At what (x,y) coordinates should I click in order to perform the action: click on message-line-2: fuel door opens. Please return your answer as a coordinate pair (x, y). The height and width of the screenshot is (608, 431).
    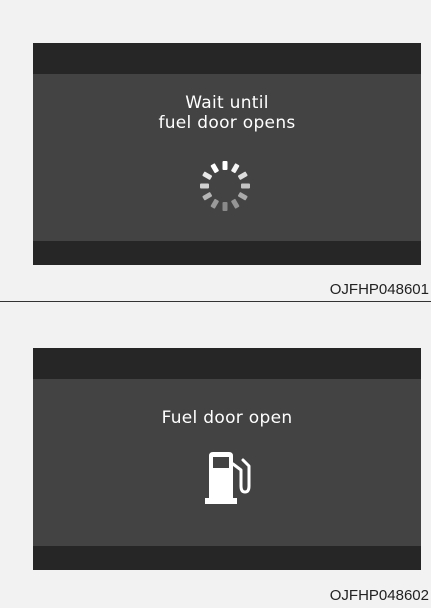
    Looking at the image, I should click on (227, 123).